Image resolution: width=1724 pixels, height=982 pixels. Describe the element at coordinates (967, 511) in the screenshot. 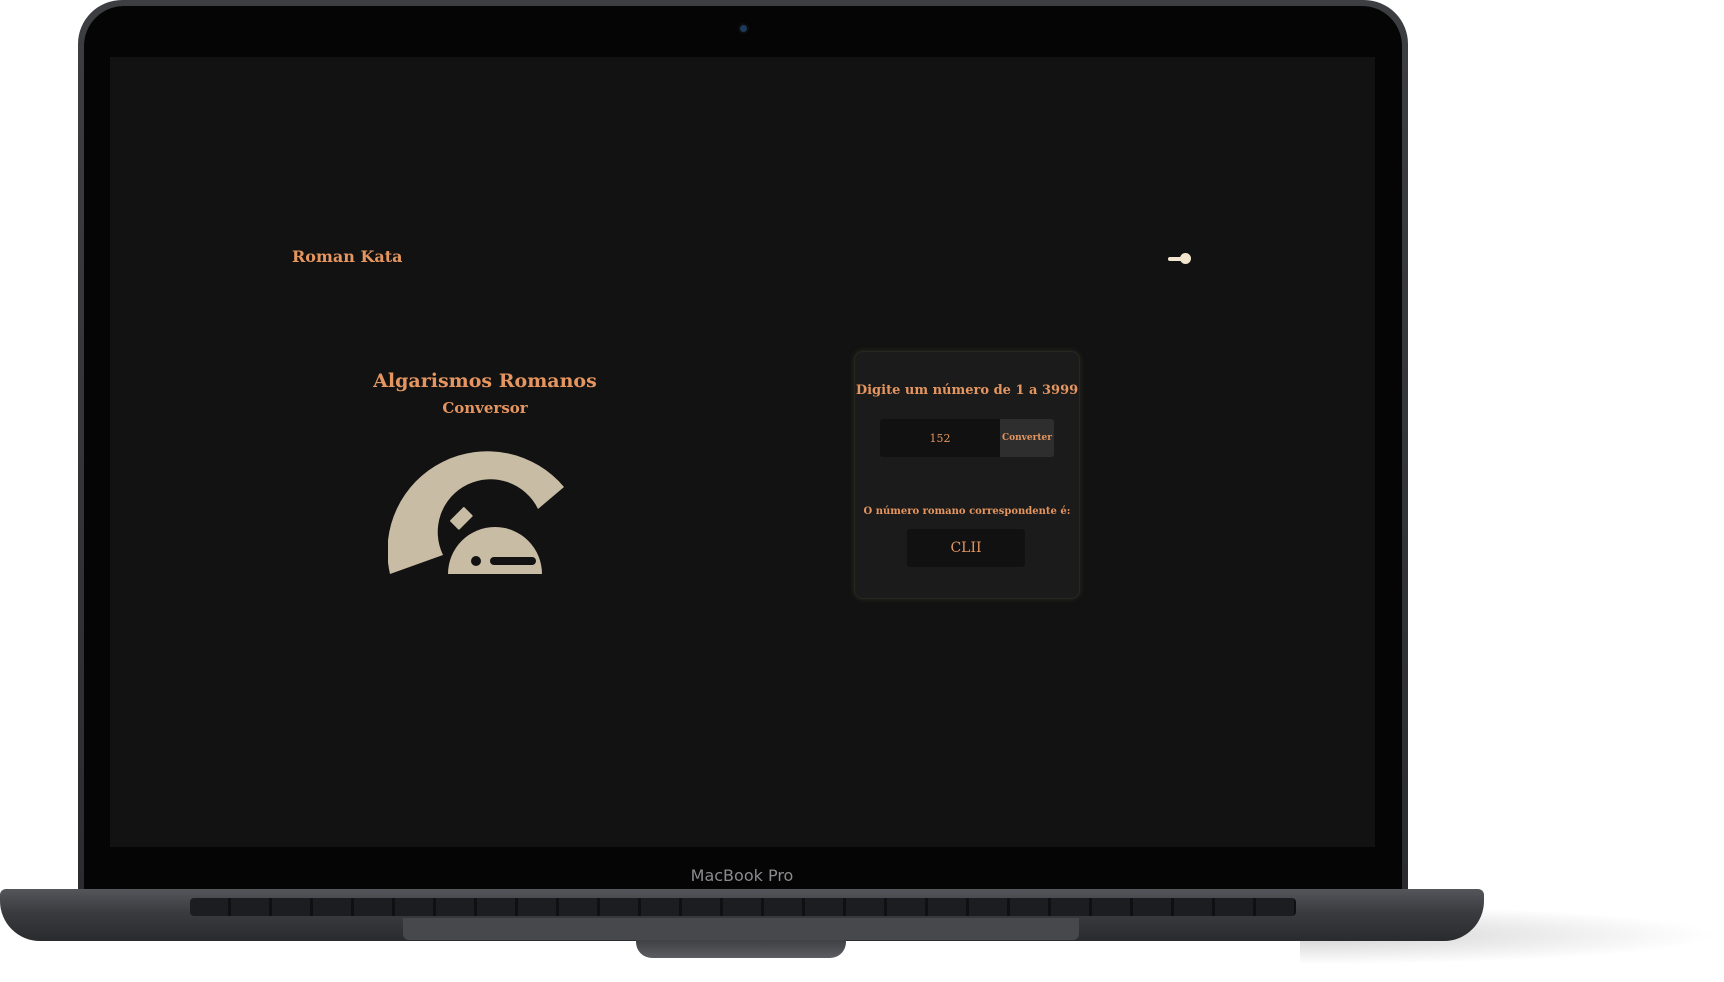

I see `result-label: O número romano correspondente é:` at that location.